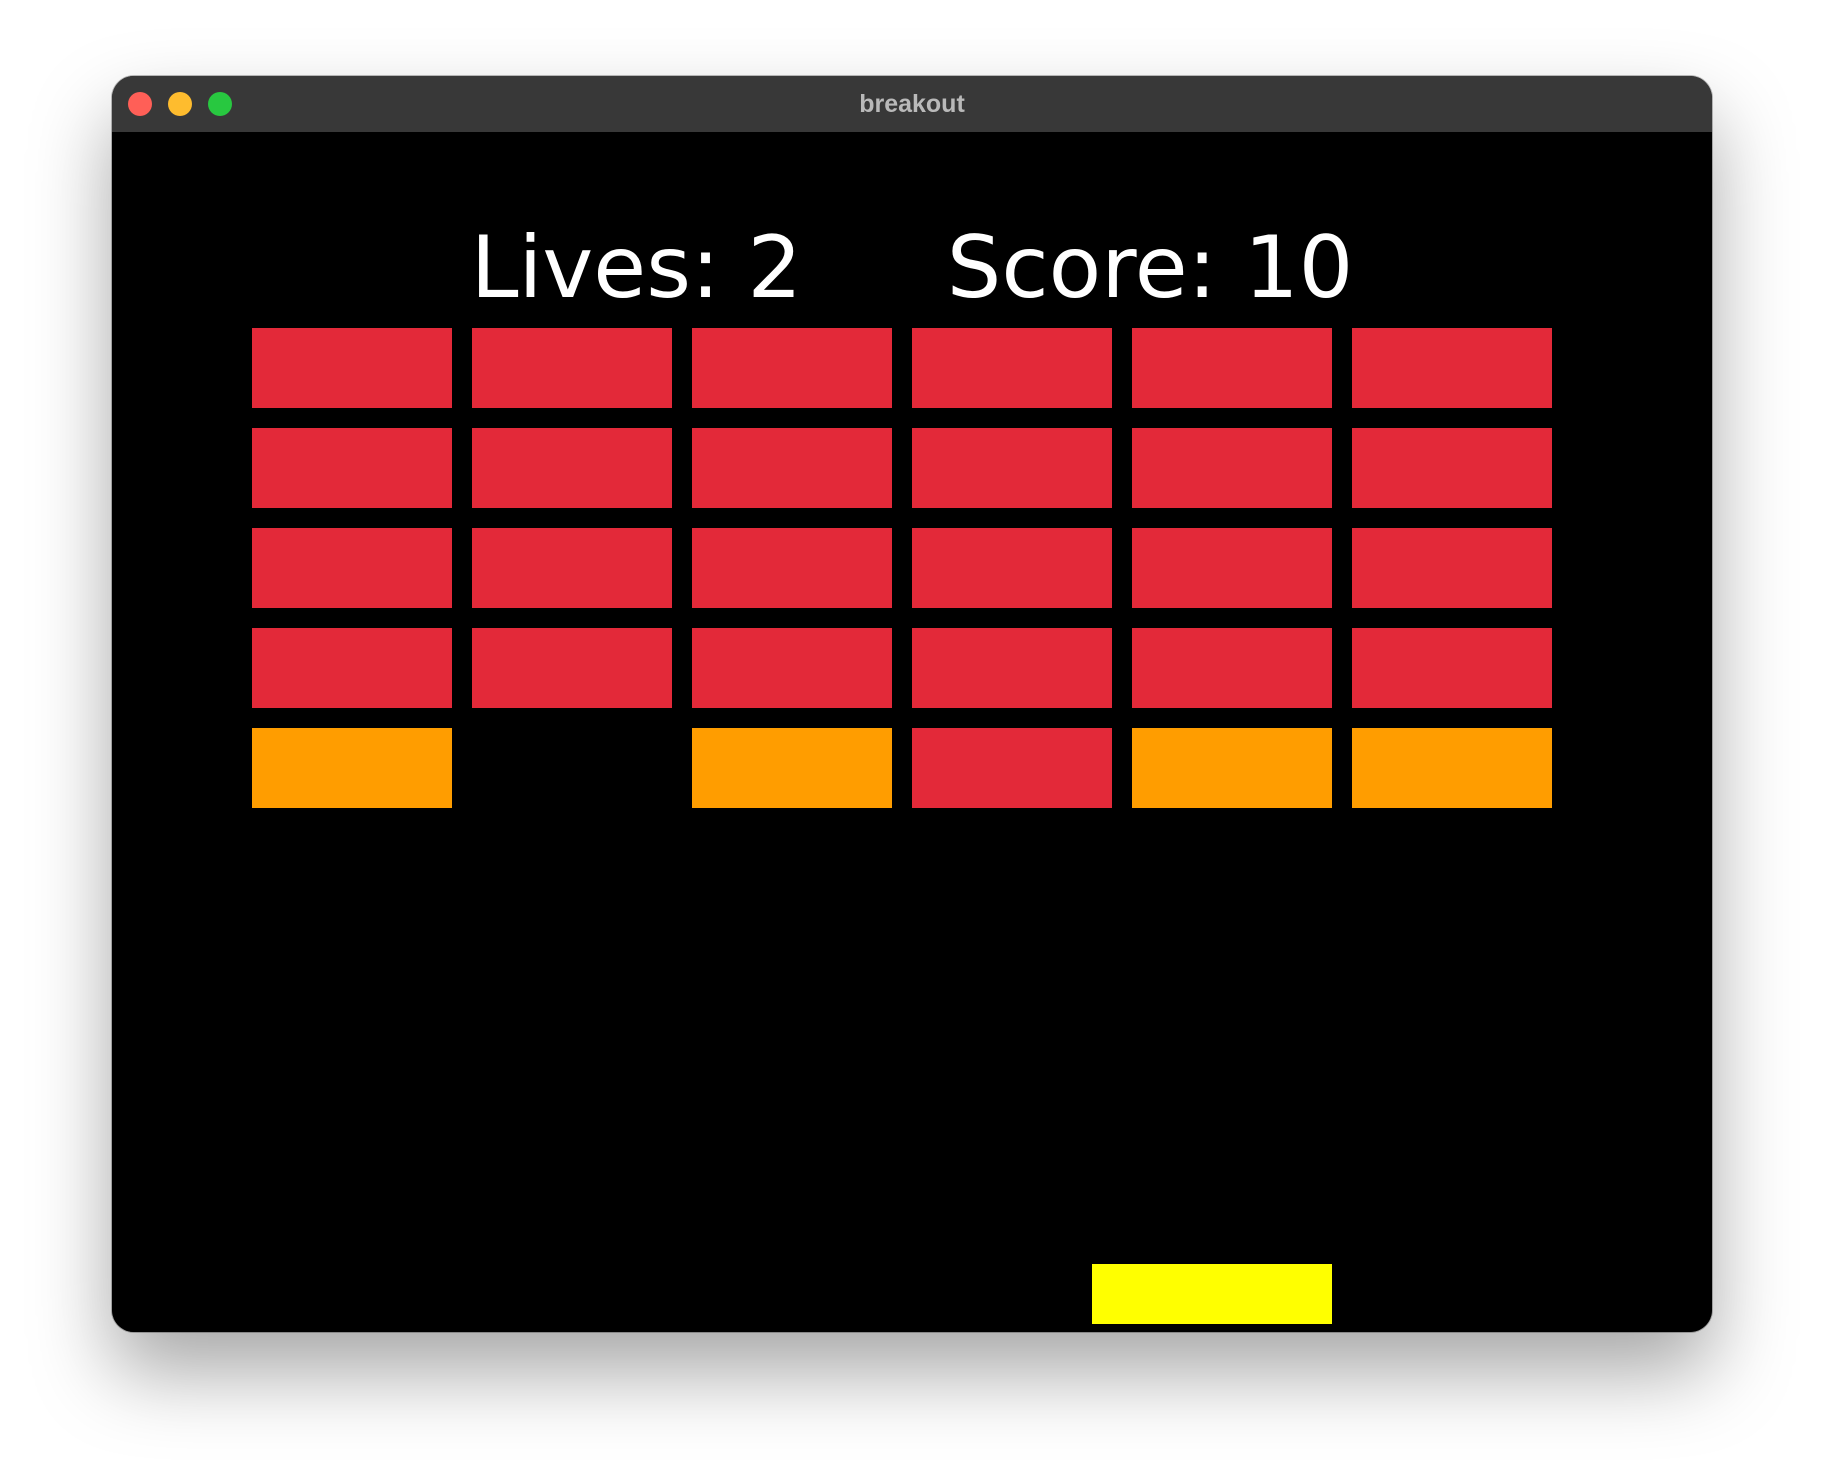 The width and height of the screenshot is (1824, 1480). Describe the element at coordinates (595, 268) in the screenshot. I see `lives-label: Lives:` at that location.